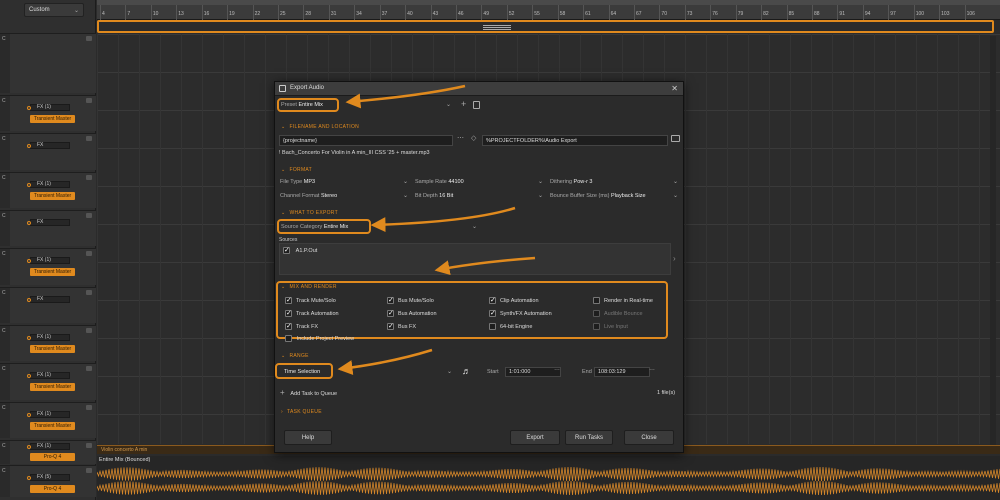 The image size is (1000, 500). I want to click on add-task-button: + Add Task to Queue, so click(308, 392).